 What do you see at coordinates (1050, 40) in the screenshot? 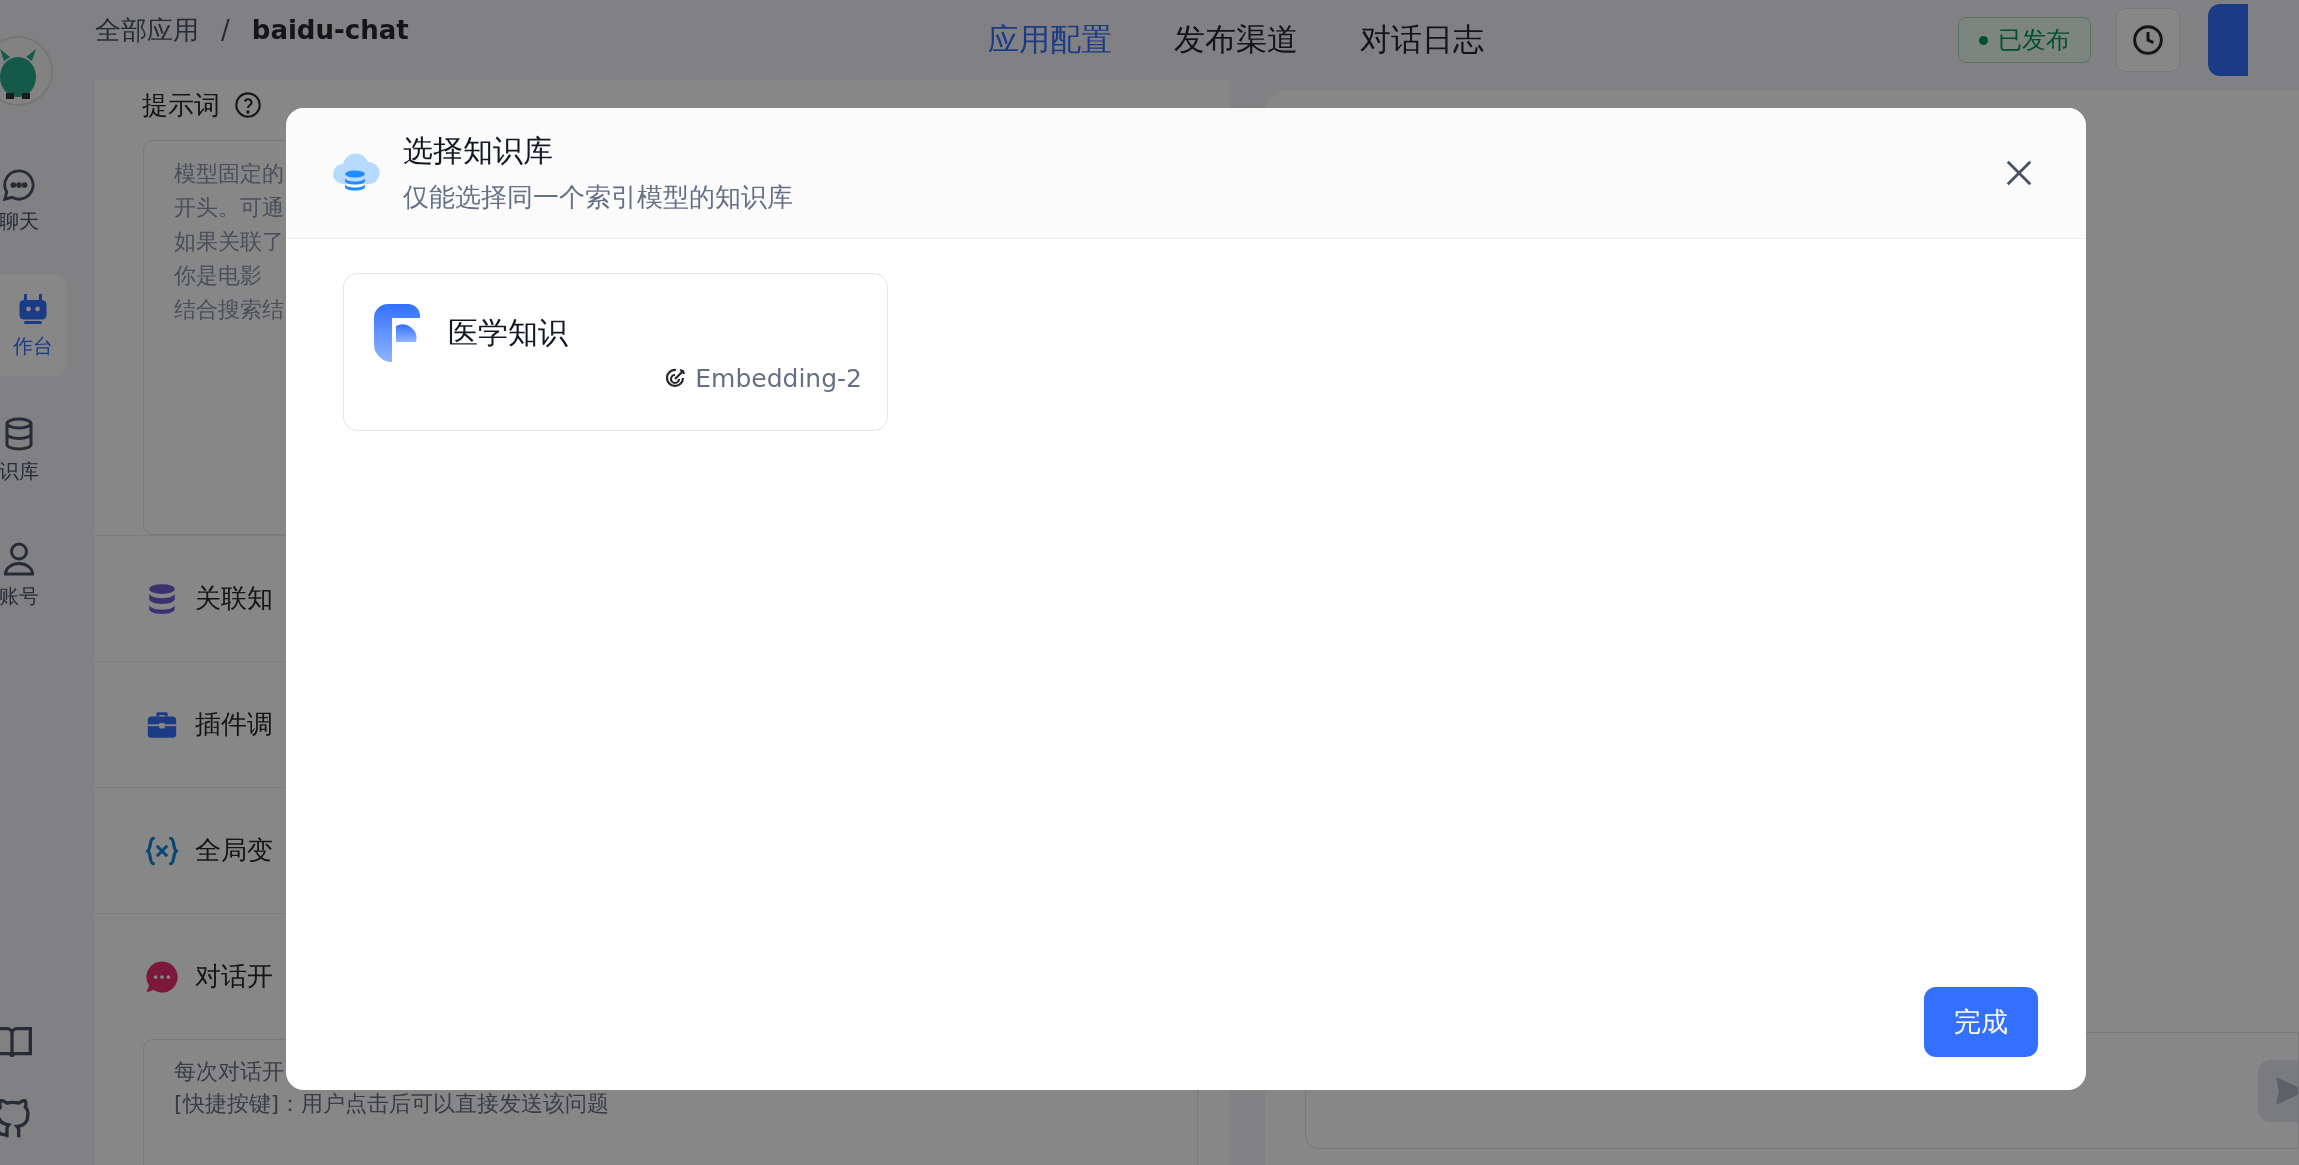
I see `nav-tab: 应用配置` at bounding box center [1050, 40].